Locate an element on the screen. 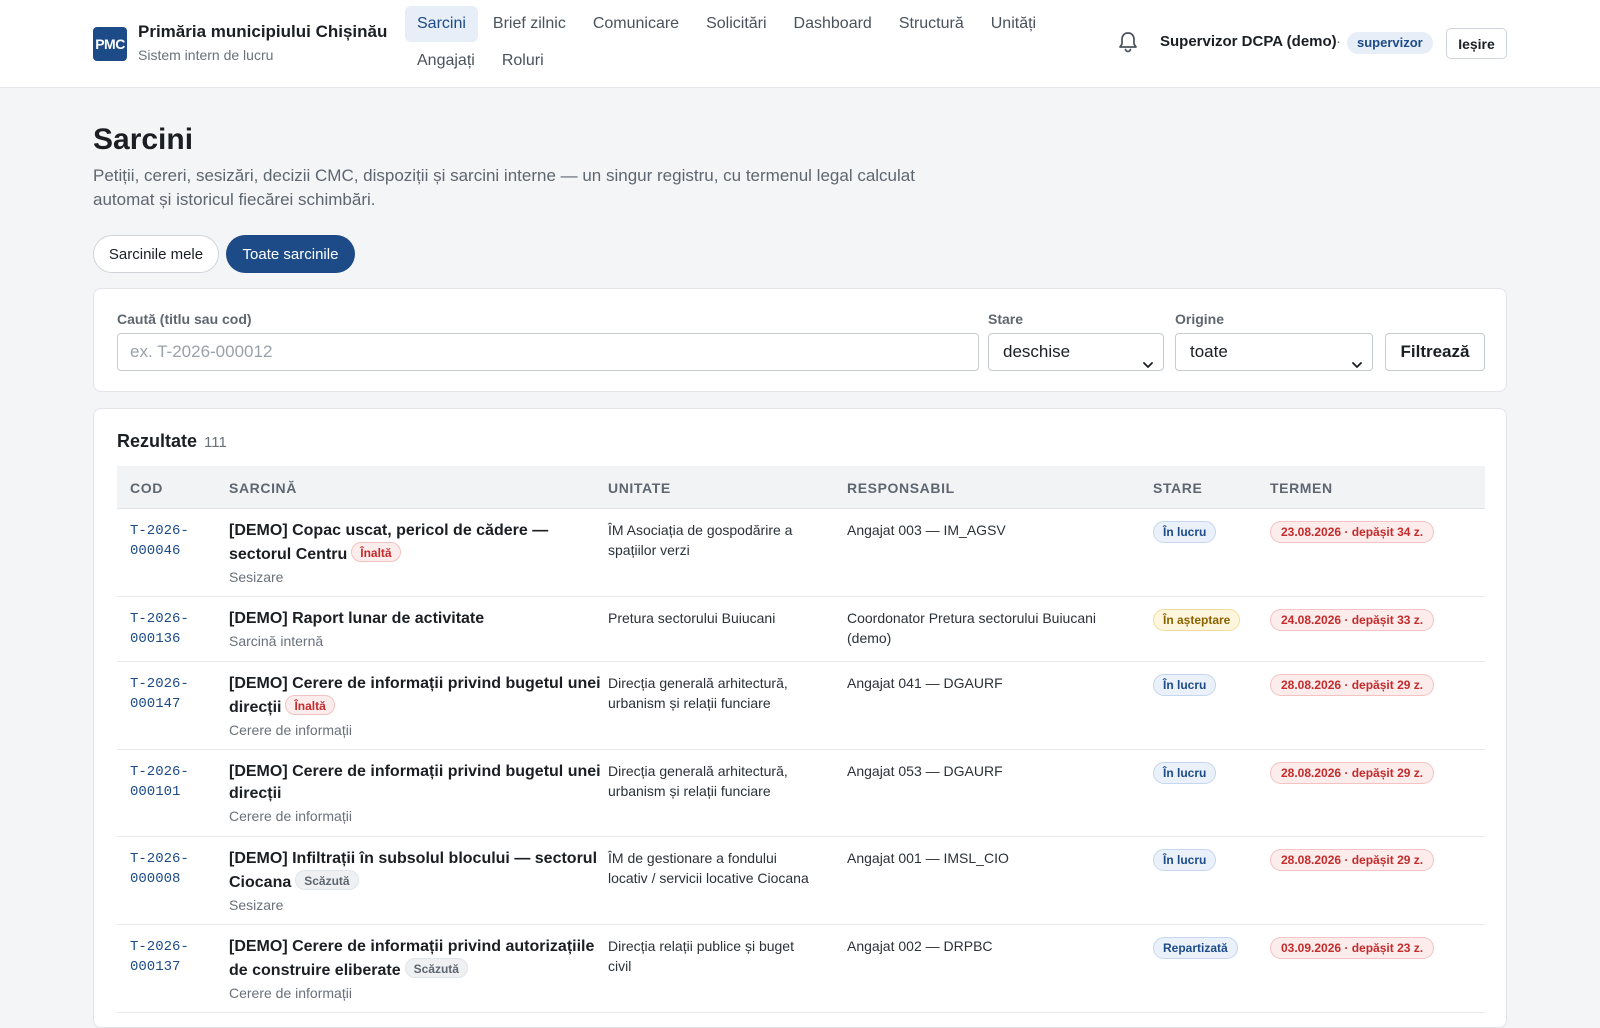  state-filter-label: Stare is located at coordinates (1006, 319).